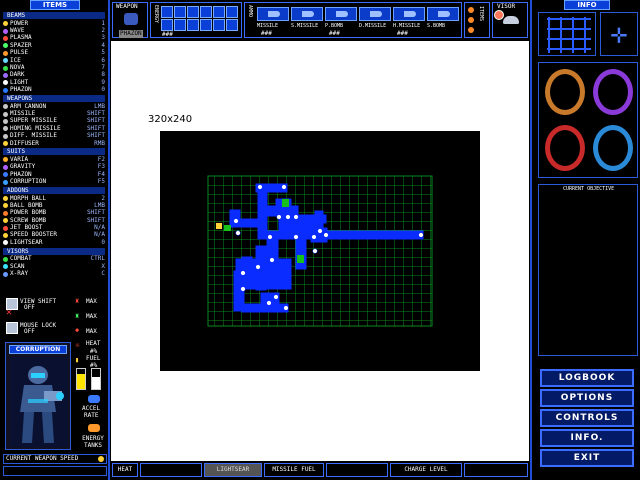  I want to click on fuel-meter, so click(96, 379).